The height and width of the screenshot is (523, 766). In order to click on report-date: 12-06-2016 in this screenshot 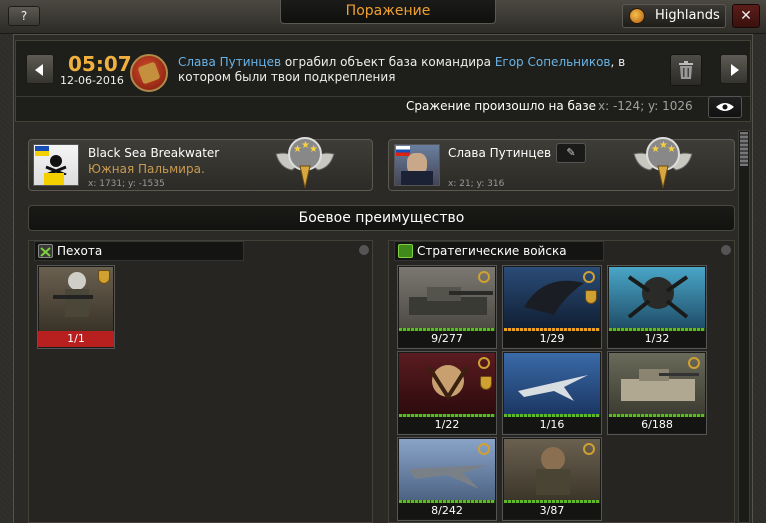, I will do `click(92, 80)`.